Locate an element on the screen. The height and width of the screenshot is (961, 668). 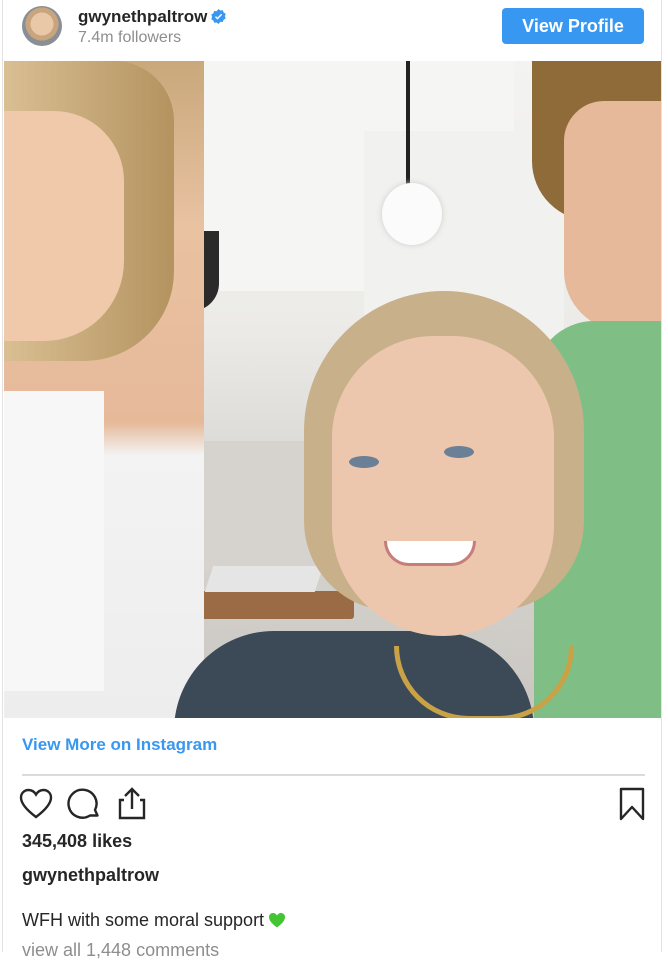
username: gwynethpaltrow is located at coordinates (142, 16).